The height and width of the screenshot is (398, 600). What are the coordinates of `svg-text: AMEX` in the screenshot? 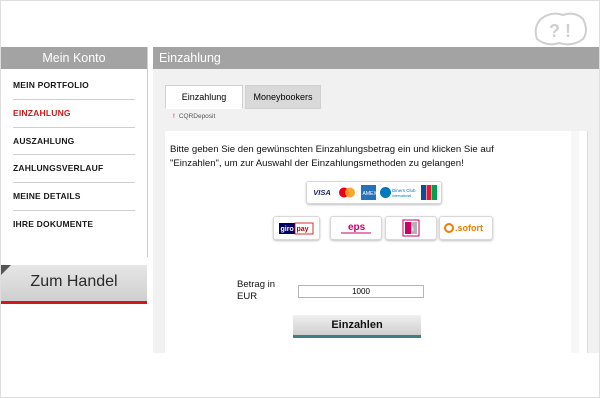 It's located at (370, 194).